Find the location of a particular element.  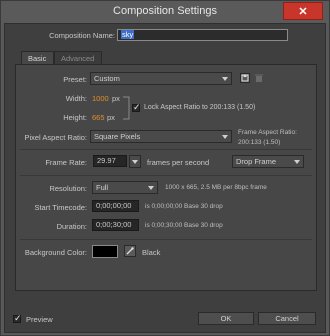

resolution-dropdown: Full is located at coordinates (125, 187).